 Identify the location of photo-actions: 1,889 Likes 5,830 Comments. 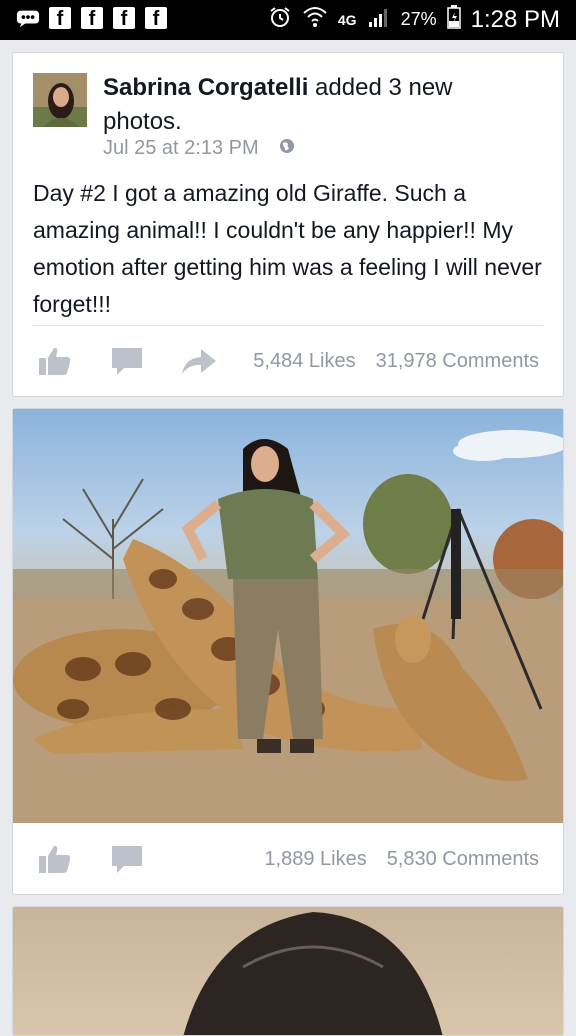
(288, 859).